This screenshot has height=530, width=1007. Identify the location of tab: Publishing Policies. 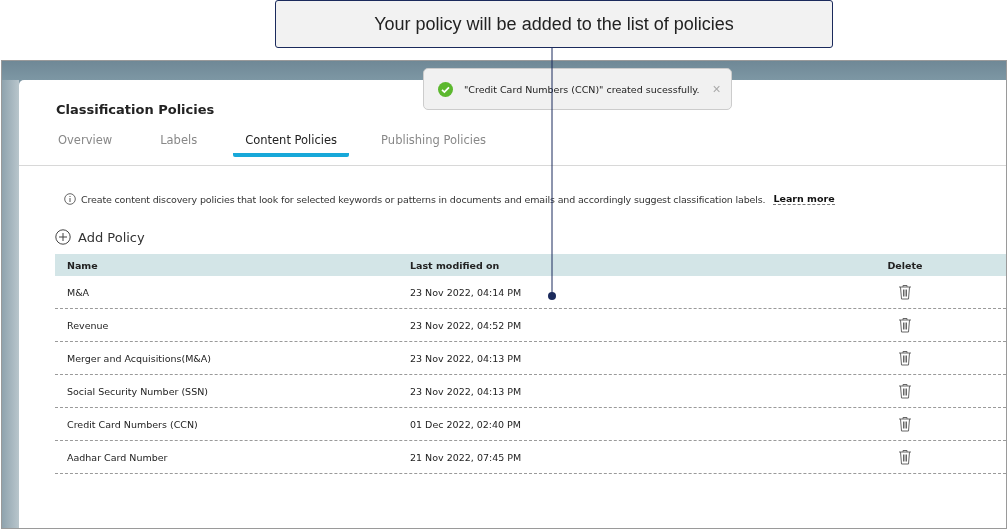
(434, 145).